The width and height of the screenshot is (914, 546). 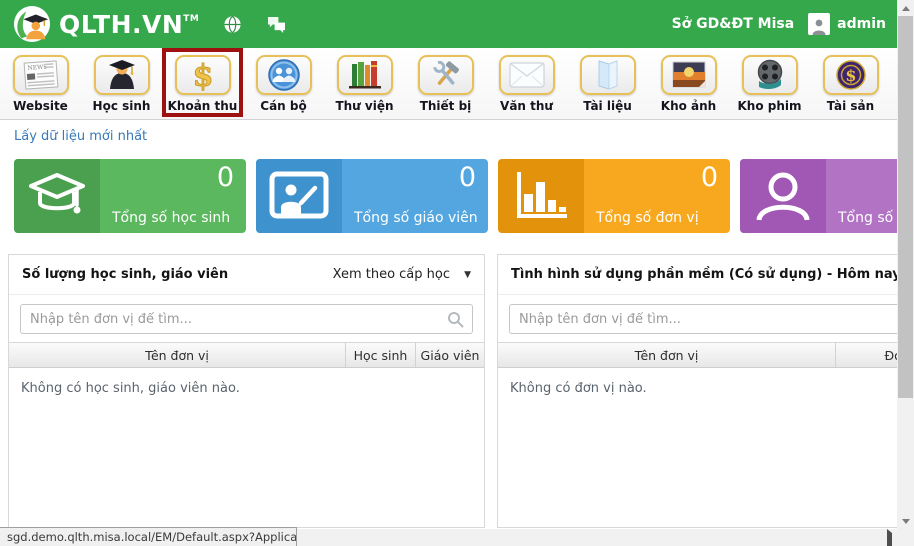 What do you see at coordinates (457, 24) in the screenshot?
I see `top-header: QLTH.VNTM Sở GD&ĐT Misa admin` at bounding box center [457, 24].